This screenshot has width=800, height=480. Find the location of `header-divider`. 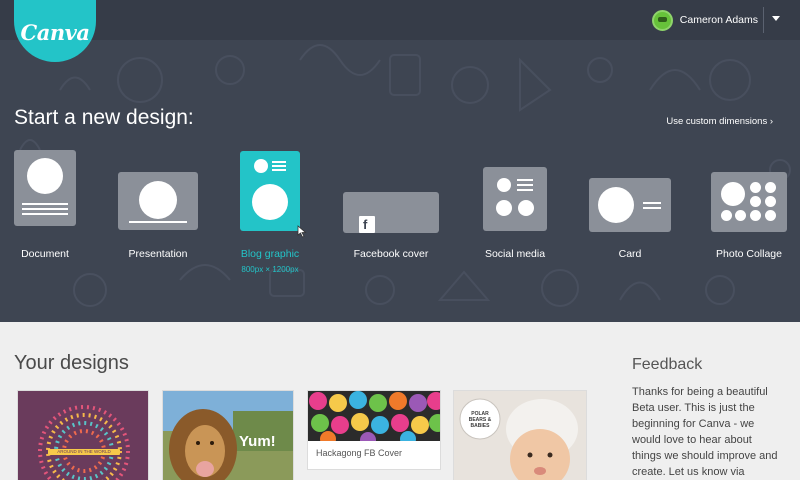

header-divider is located at coordinates (763, 20).